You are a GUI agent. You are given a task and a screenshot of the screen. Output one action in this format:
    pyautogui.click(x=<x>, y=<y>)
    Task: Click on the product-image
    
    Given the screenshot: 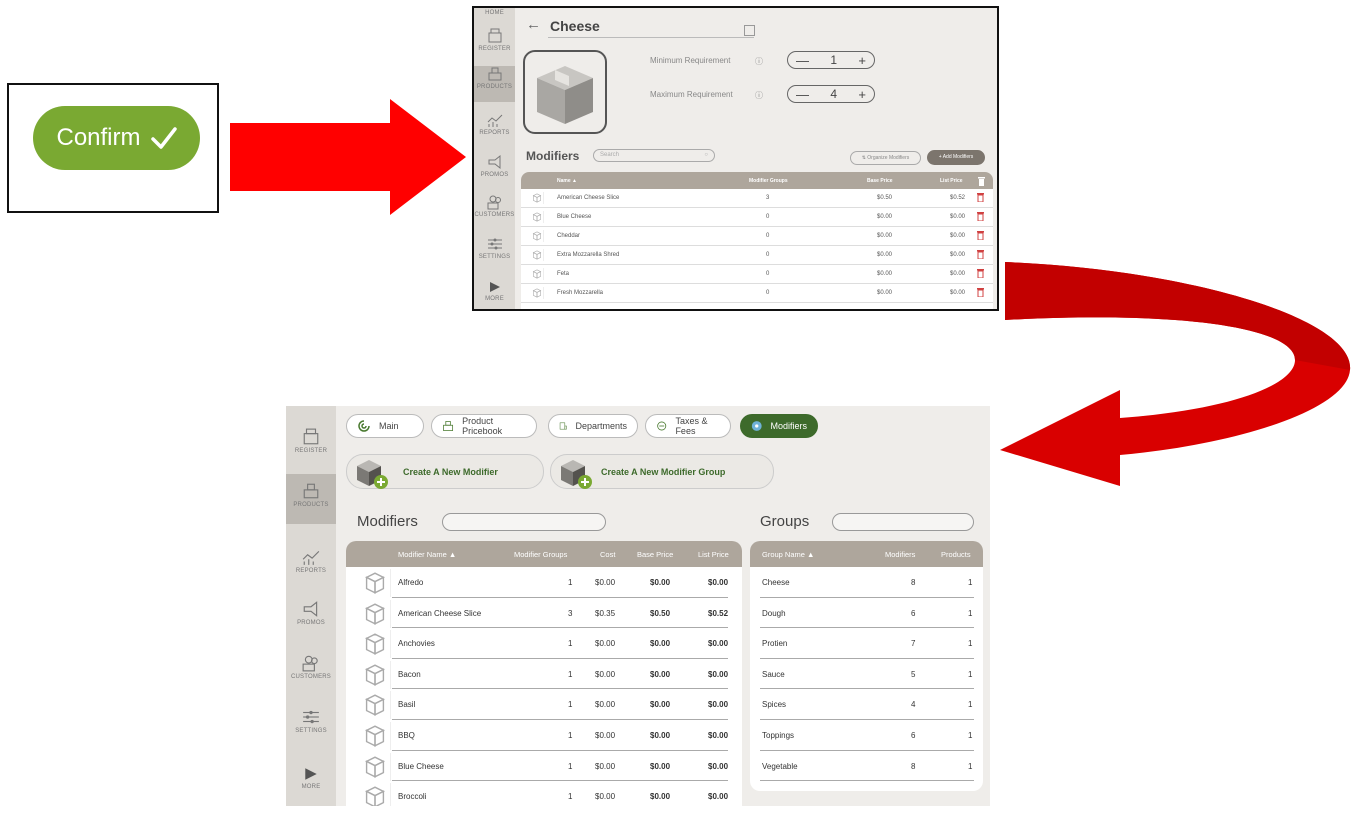 What is the action you would take?
    pyautogui.click(x=565, y=92)
    